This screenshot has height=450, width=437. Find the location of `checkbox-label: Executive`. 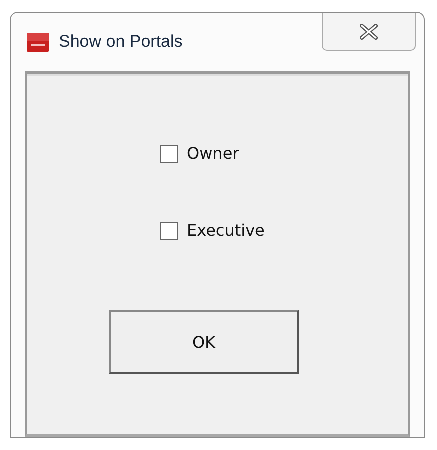

checkbox-label: Executive is located at coordinates (226, 230).